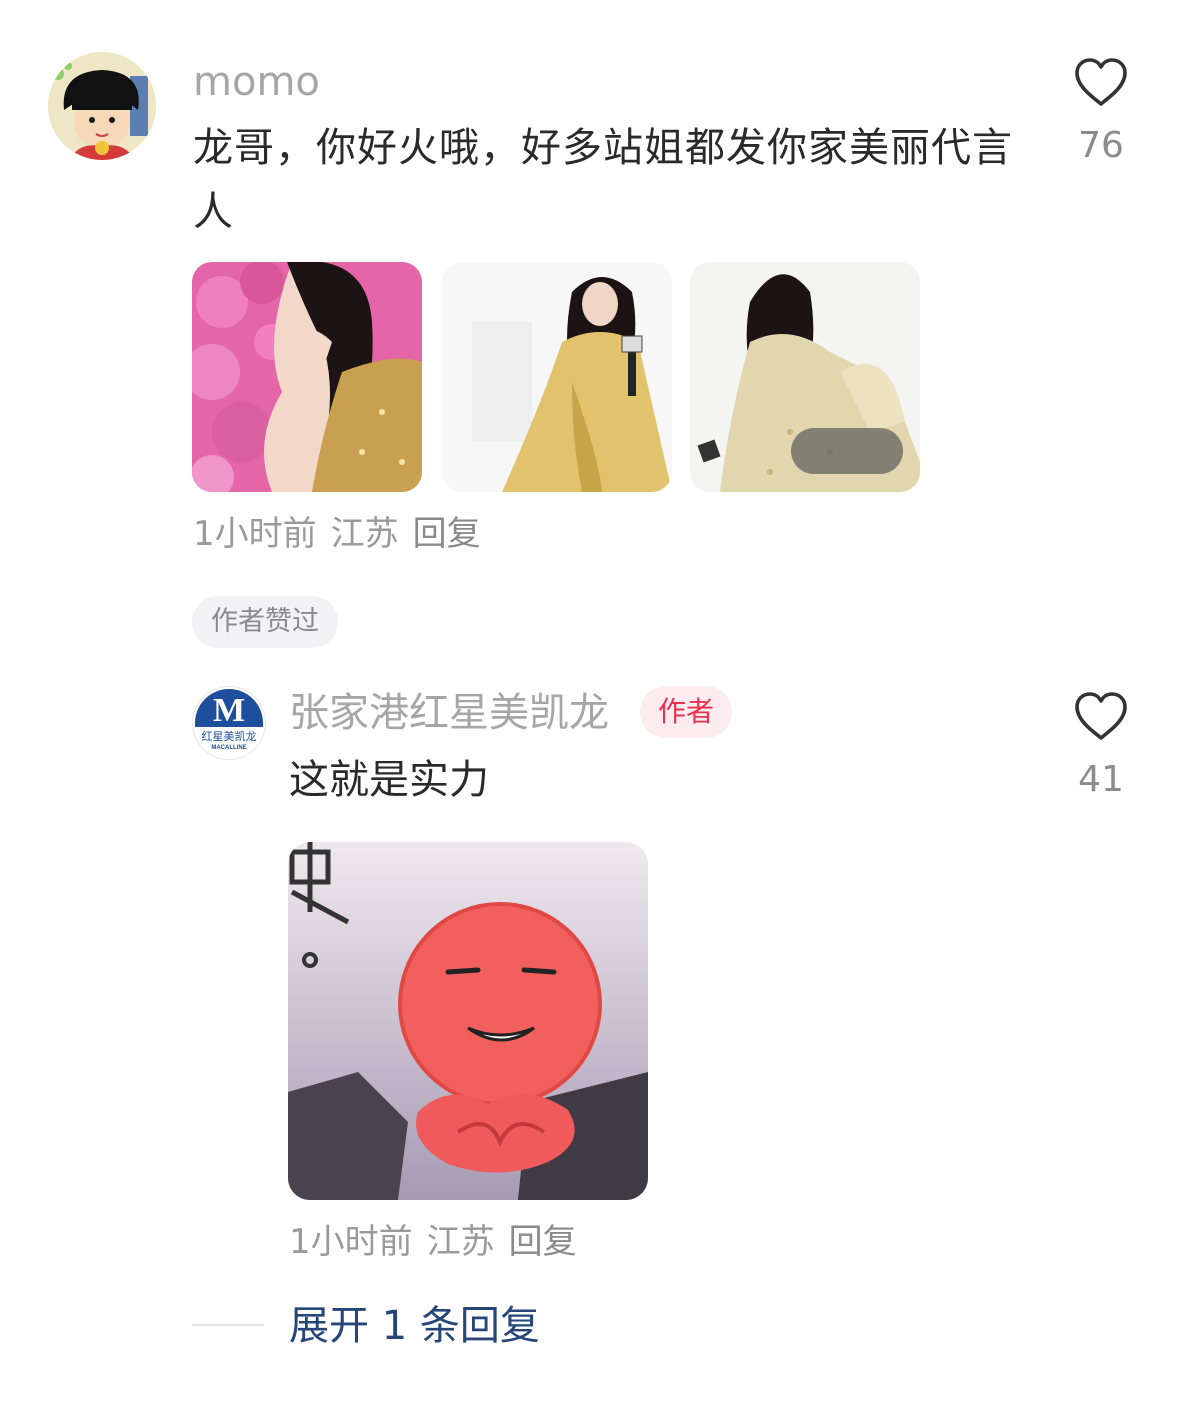  I want to click on author-liked-badge: 作者赞过, so click(265, 622).